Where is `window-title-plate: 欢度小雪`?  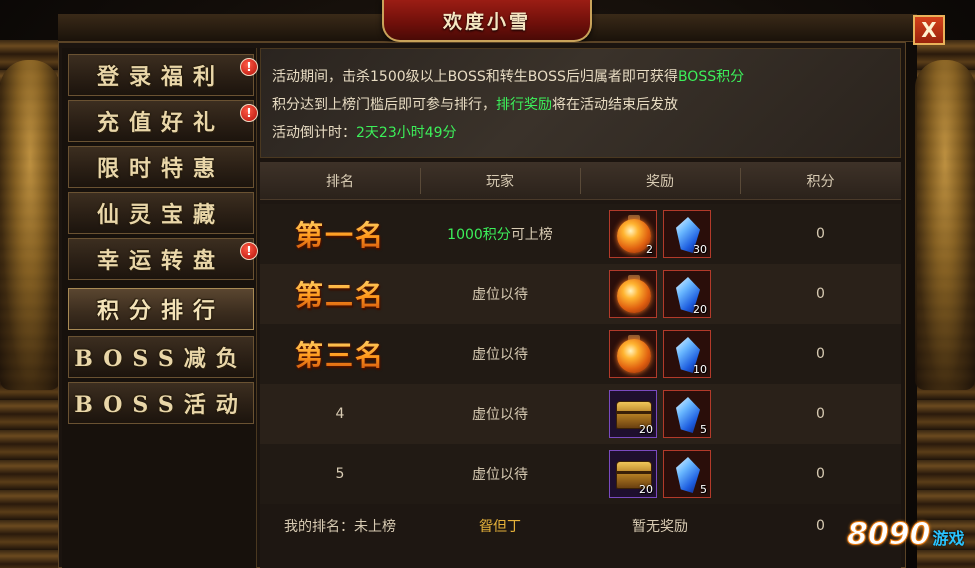 window-title-plate: 欢度小雪 is located at coordinates (487, 21).